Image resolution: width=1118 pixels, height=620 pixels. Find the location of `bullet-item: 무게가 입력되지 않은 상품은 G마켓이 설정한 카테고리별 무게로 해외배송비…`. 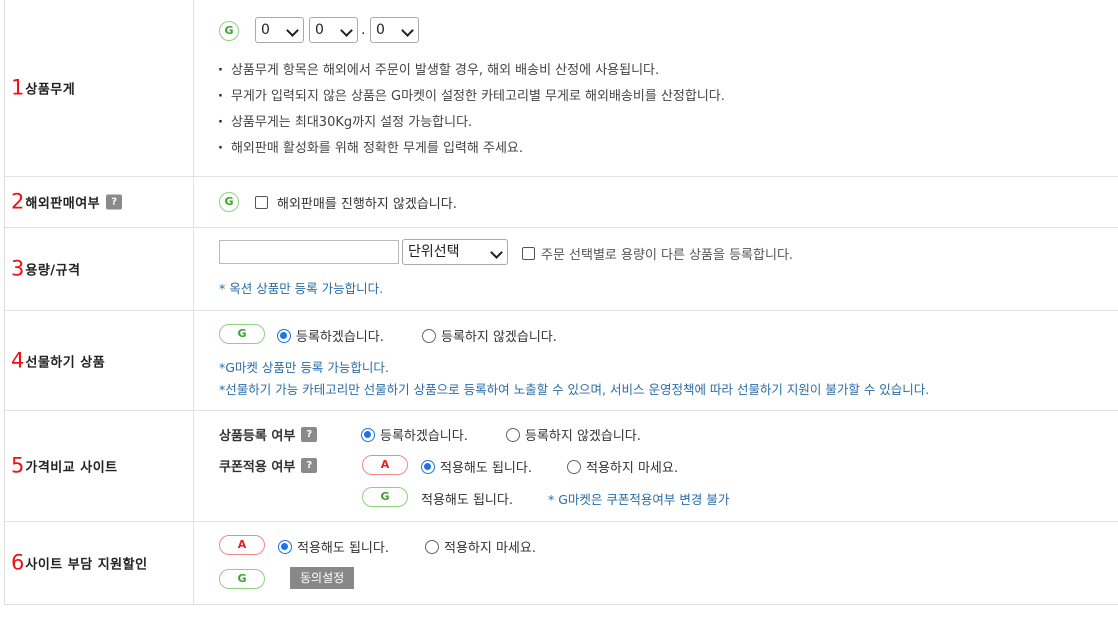

bullet-item: 무게가 입력되지 않은 상품은 G마켓이 설정한 카테고리별 무게로 해외배송비… is located at coordinates (471, 94).